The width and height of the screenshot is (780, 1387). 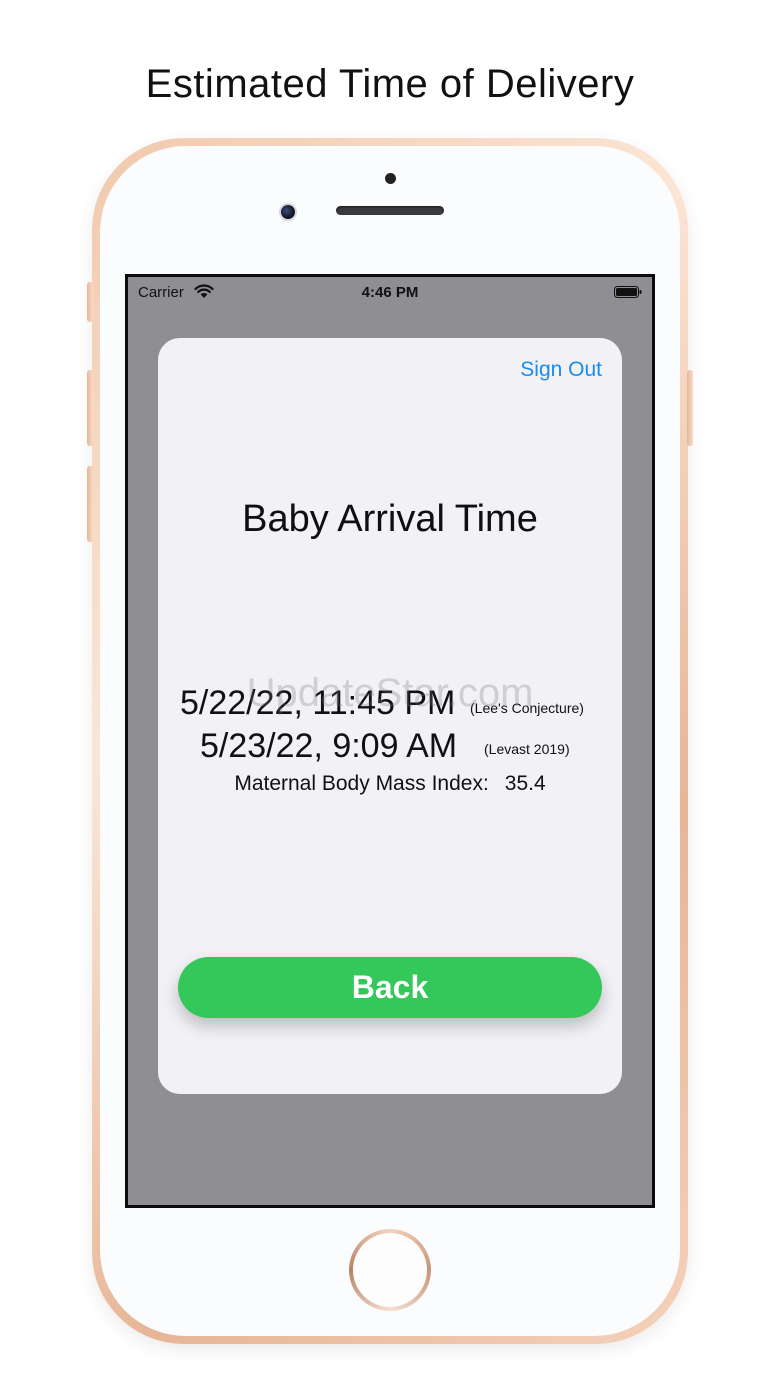 I want to click on estimate-source: (Lee's Conjecture), so click(x=527, y=708).